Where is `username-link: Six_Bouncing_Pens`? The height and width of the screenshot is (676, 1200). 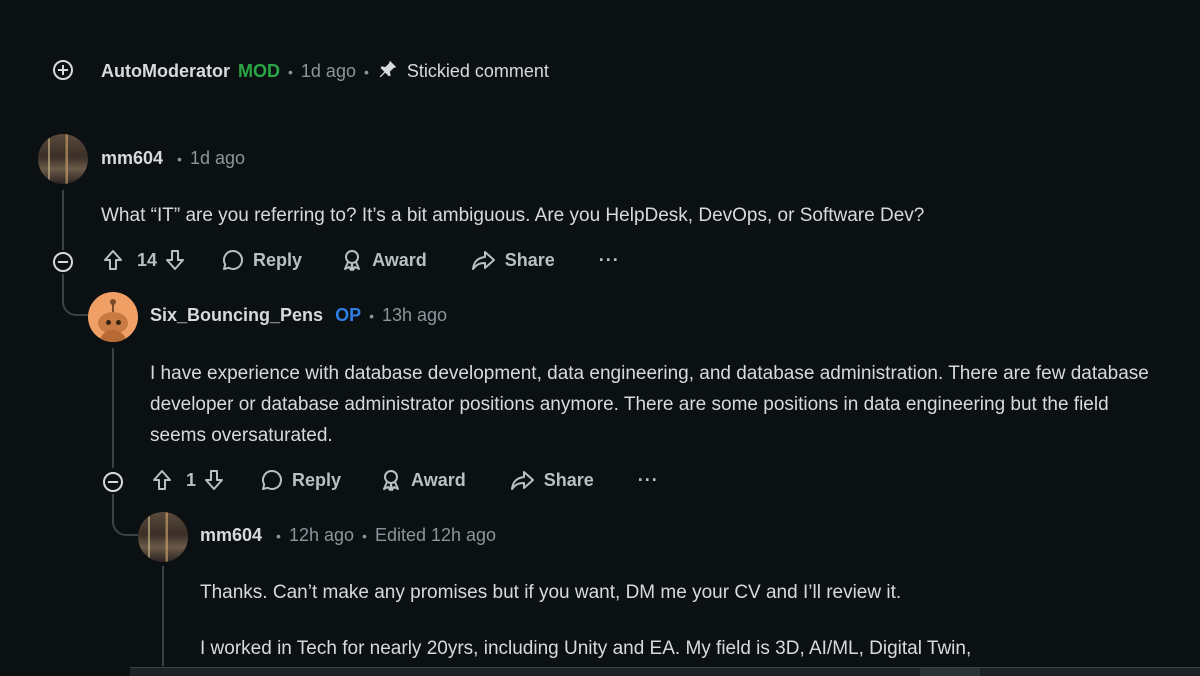
username-link: Six_Bouncing_Pens is located at coordinates (236, 315).